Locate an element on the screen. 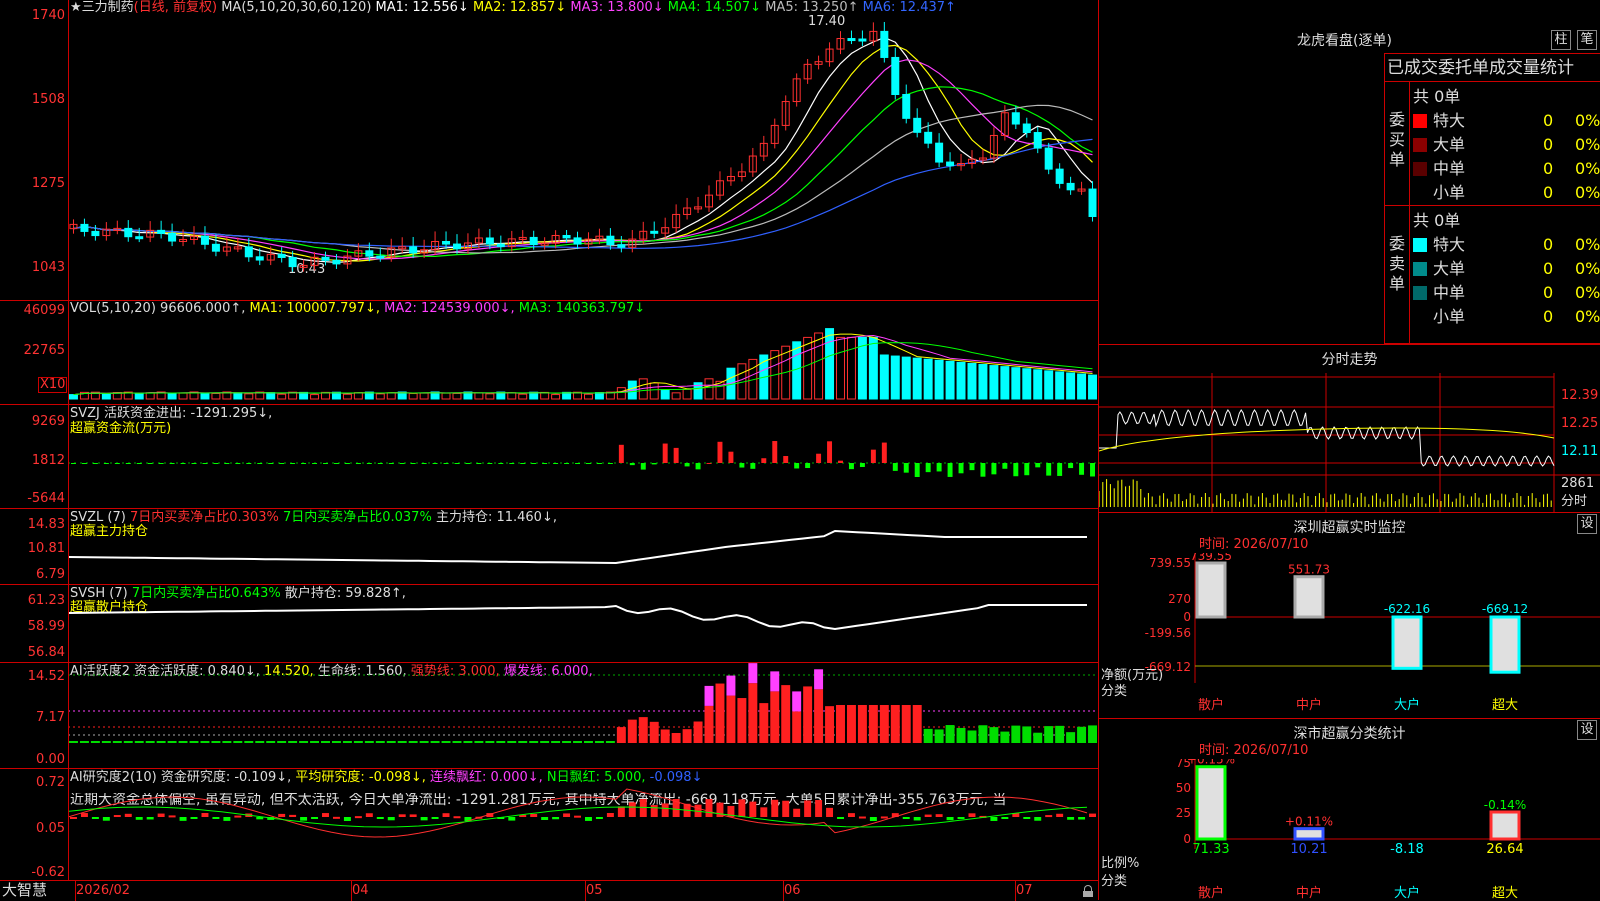 This screenshot has width=1600, height=901. lhb-buy-row-n: 0 is located at coordinates (1548, 192).